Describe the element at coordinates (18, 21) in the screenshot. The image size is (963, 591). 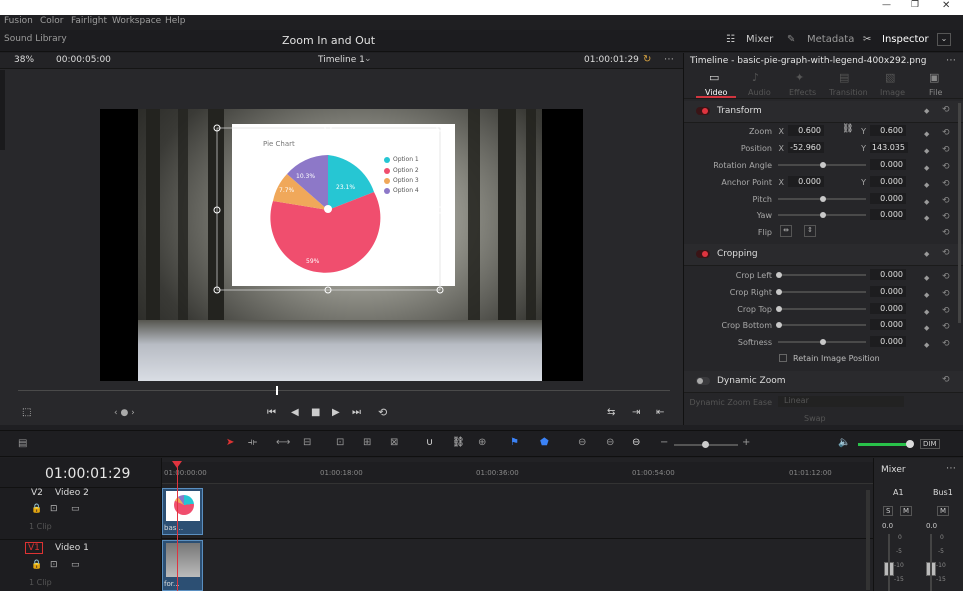
I see `menu-fusion: Fusion` at that location.